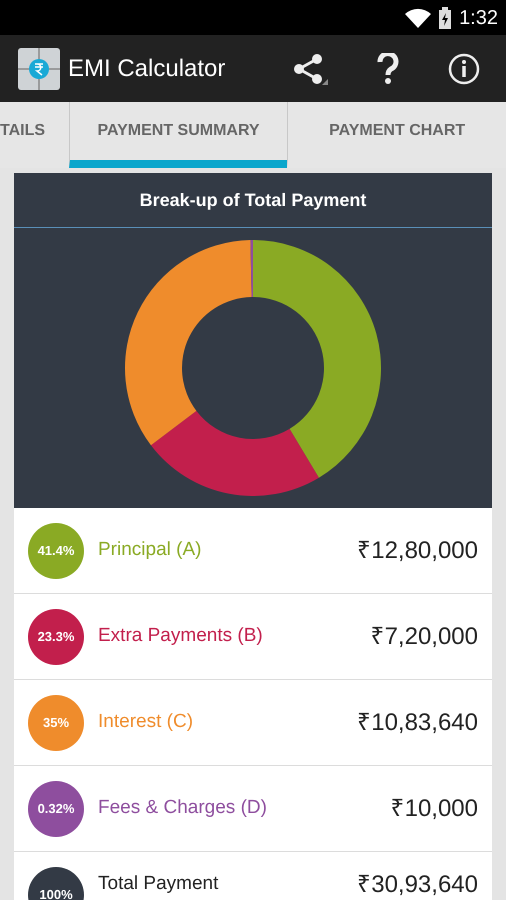 The height and width of the screenshot is (900, 506). I want to click on status-time: 1:32, so click(478, 18).